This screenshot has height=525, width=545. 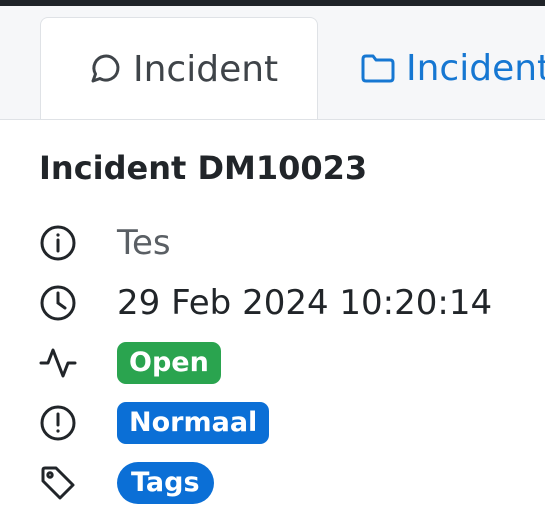 What do you see at coordinates (193, 423) in the screenshot?
I see `priority-badge: Normaal` at bounding box center [193, 423].